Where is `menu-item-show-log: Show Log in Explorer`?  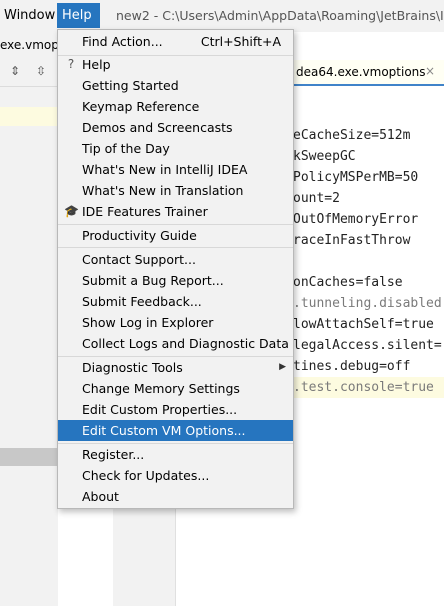
menu-item-show-log: Show Log in Explorer is located at coordinates (175, 322).